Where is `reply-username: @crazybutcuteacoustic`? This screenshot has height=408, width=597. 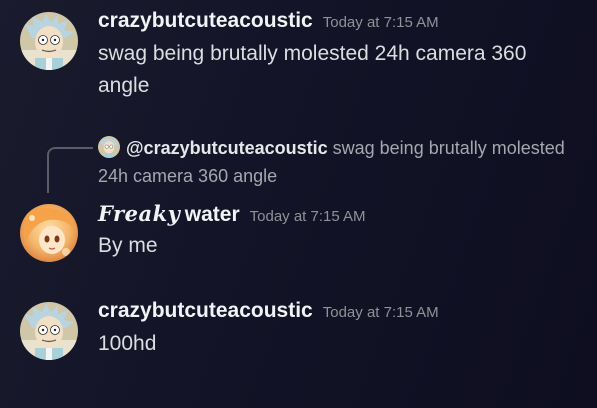
reply-username: @crazybutcuteacoustic is located at coordinates (227, 148).